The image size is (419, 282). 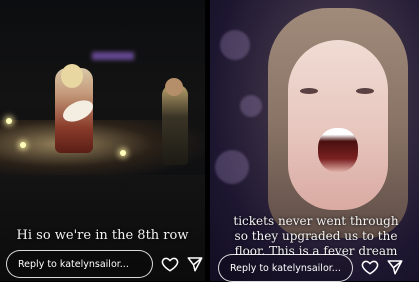 I want to click on person-face, so click(x=338, y=125).